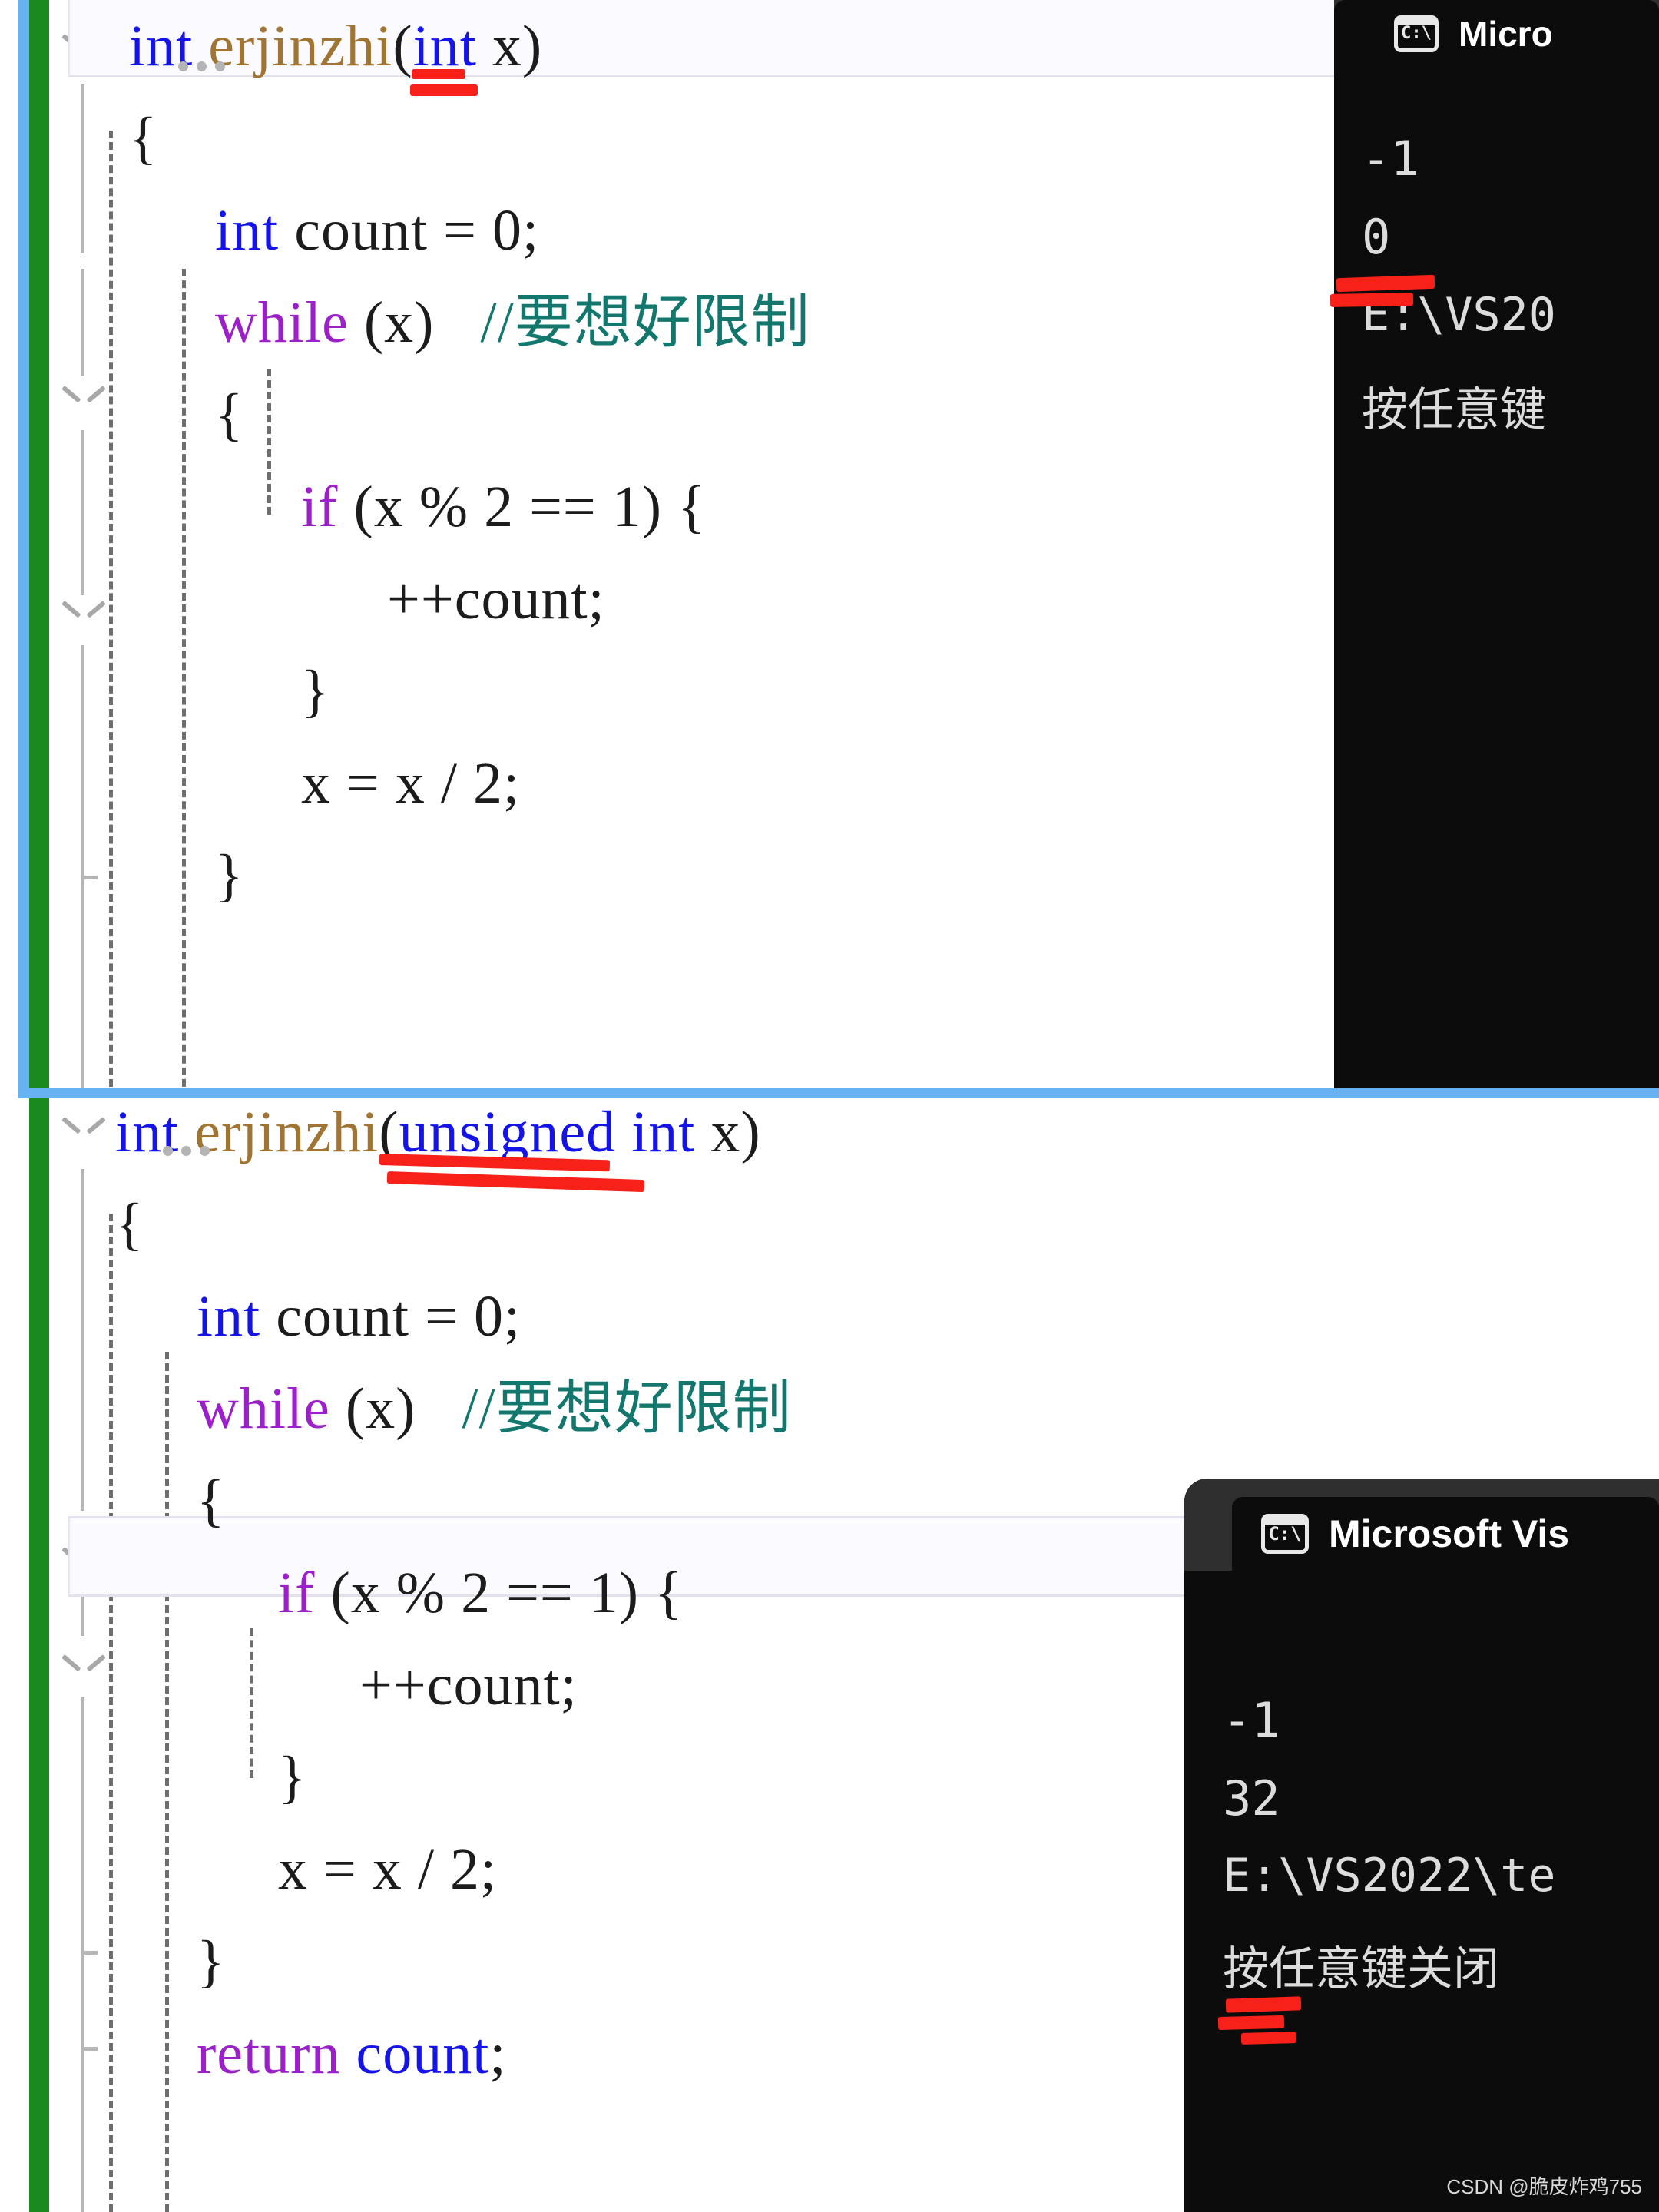 This screenshot has height=2212, width=1659. I want to click on console-output-line: 按任意键, so click(1454, 410).